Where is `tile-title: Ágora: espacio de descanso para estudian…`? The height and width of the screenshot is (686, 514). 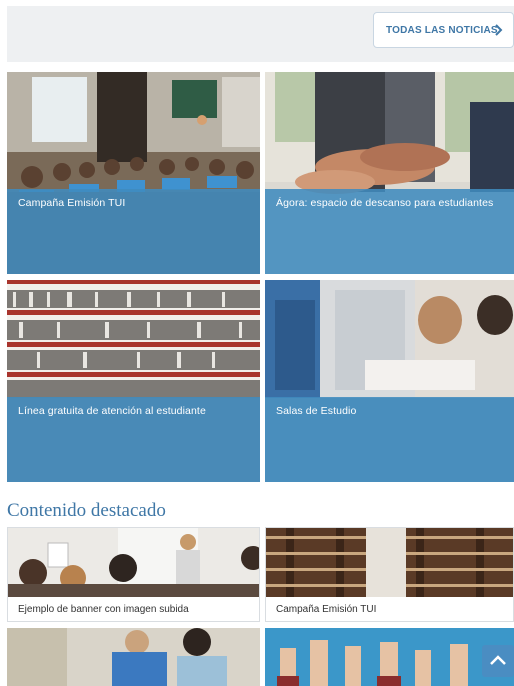 tile-title: Ágora: espacio de descanso para estudian… is located at coordinates (385, 203).